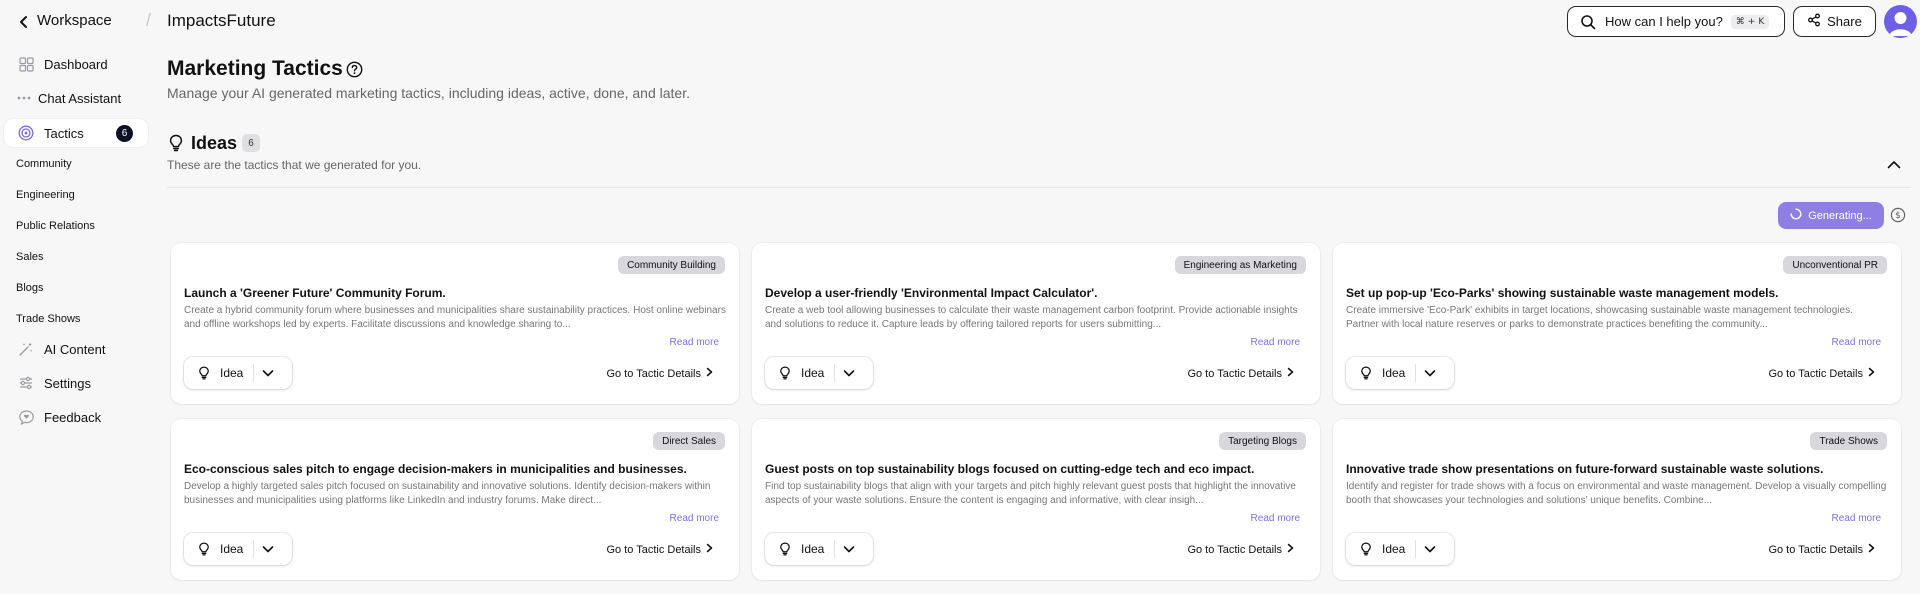 The image size is (1920, 594). Describe the element at coordinates (671, 265) in the screenshot. I see `category-tag: Community Building` at that location.